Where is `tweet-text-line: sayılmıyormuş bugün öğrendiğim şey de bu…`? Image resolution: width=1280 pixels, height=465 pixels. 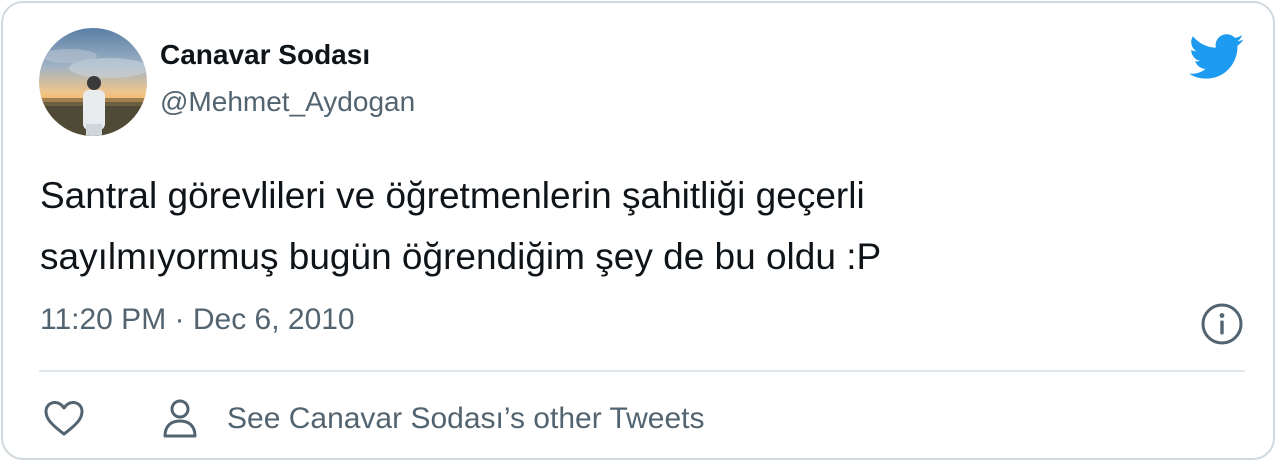 tweet-text-line: sayılmıyormuş bugün öğrendiğim şey de bu… is located at coordinates (461, 256).